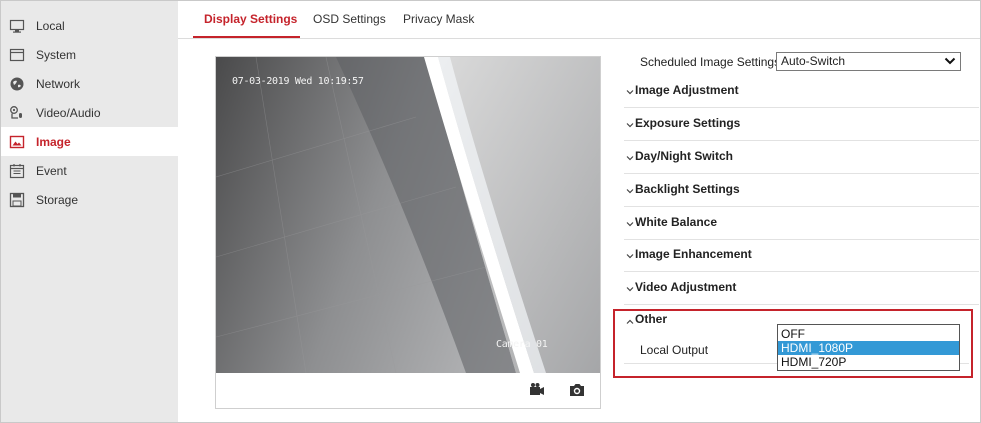 This screenshot has height=423, width=981. I want to click on sidebar-item-label: Image, so click(53, 141).